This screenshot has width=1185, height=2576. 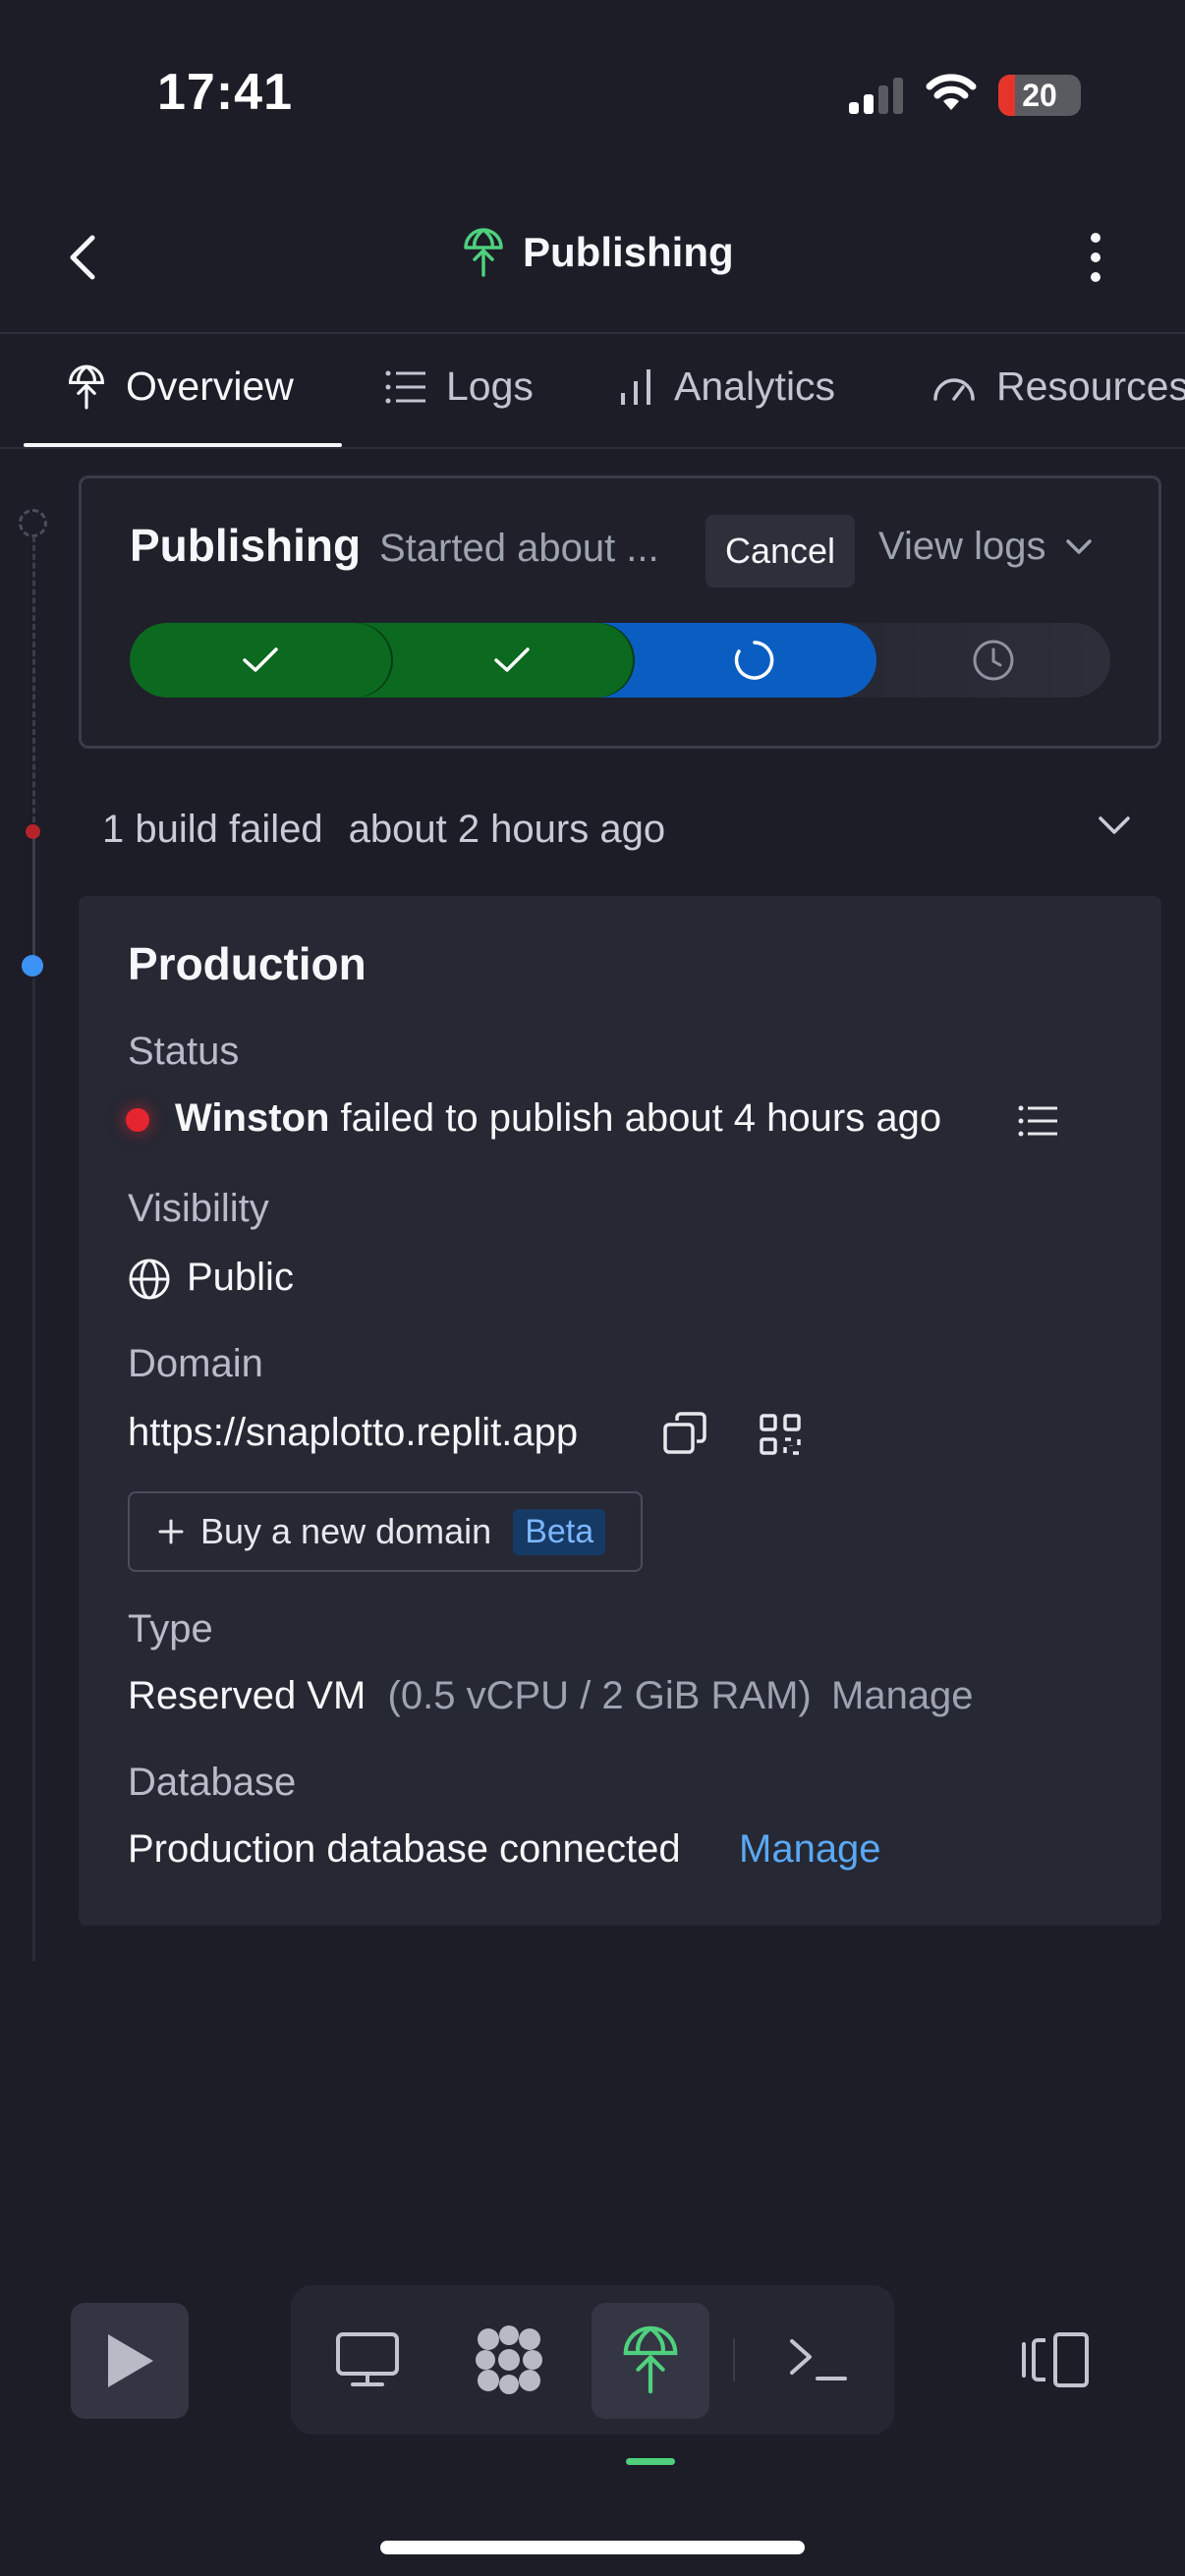 I want to click on database-label: Database, so click(x=213, y=1782).